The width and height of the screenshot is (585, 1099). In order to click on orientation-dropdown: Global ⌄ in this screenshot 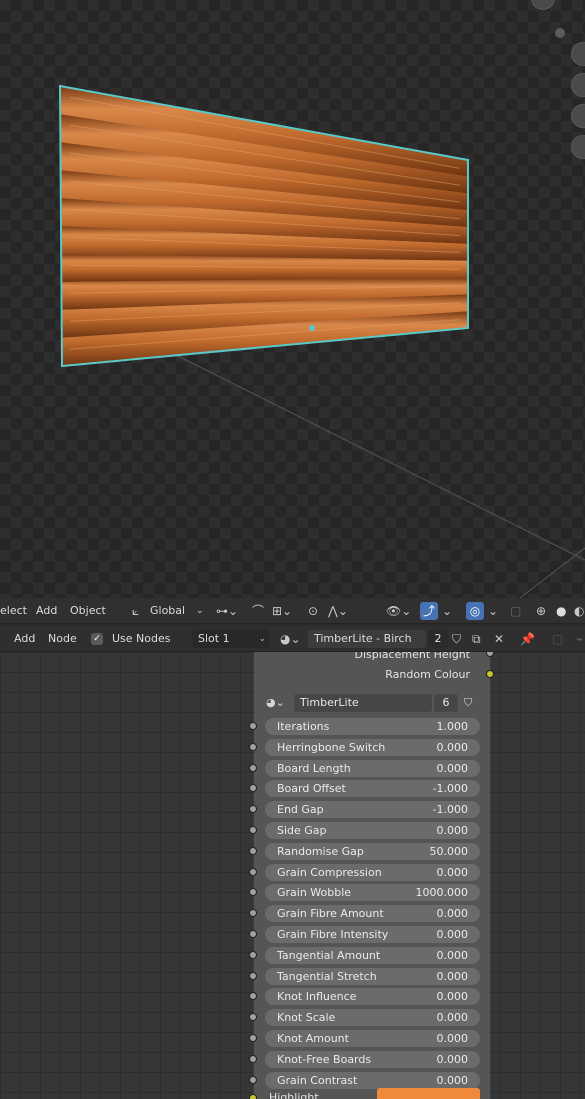, I will do `click(179, 611)`.